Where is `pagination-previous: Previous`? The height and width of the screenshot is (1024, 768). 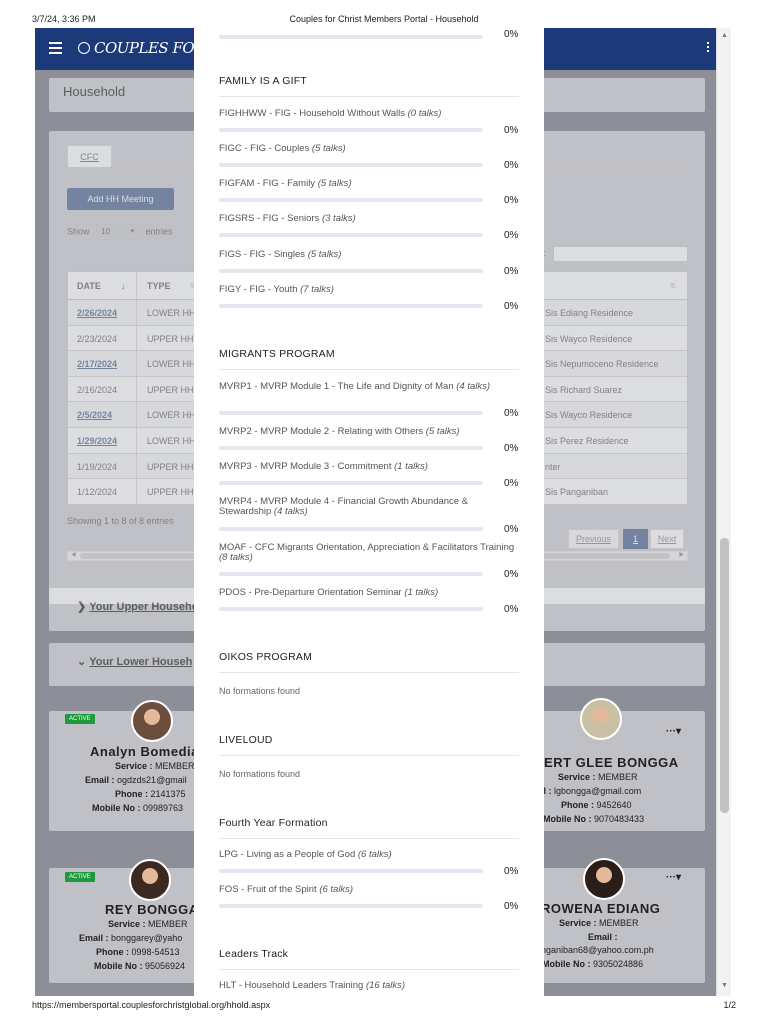 pagination-previous: Previous is located at coordinates (593, 539).